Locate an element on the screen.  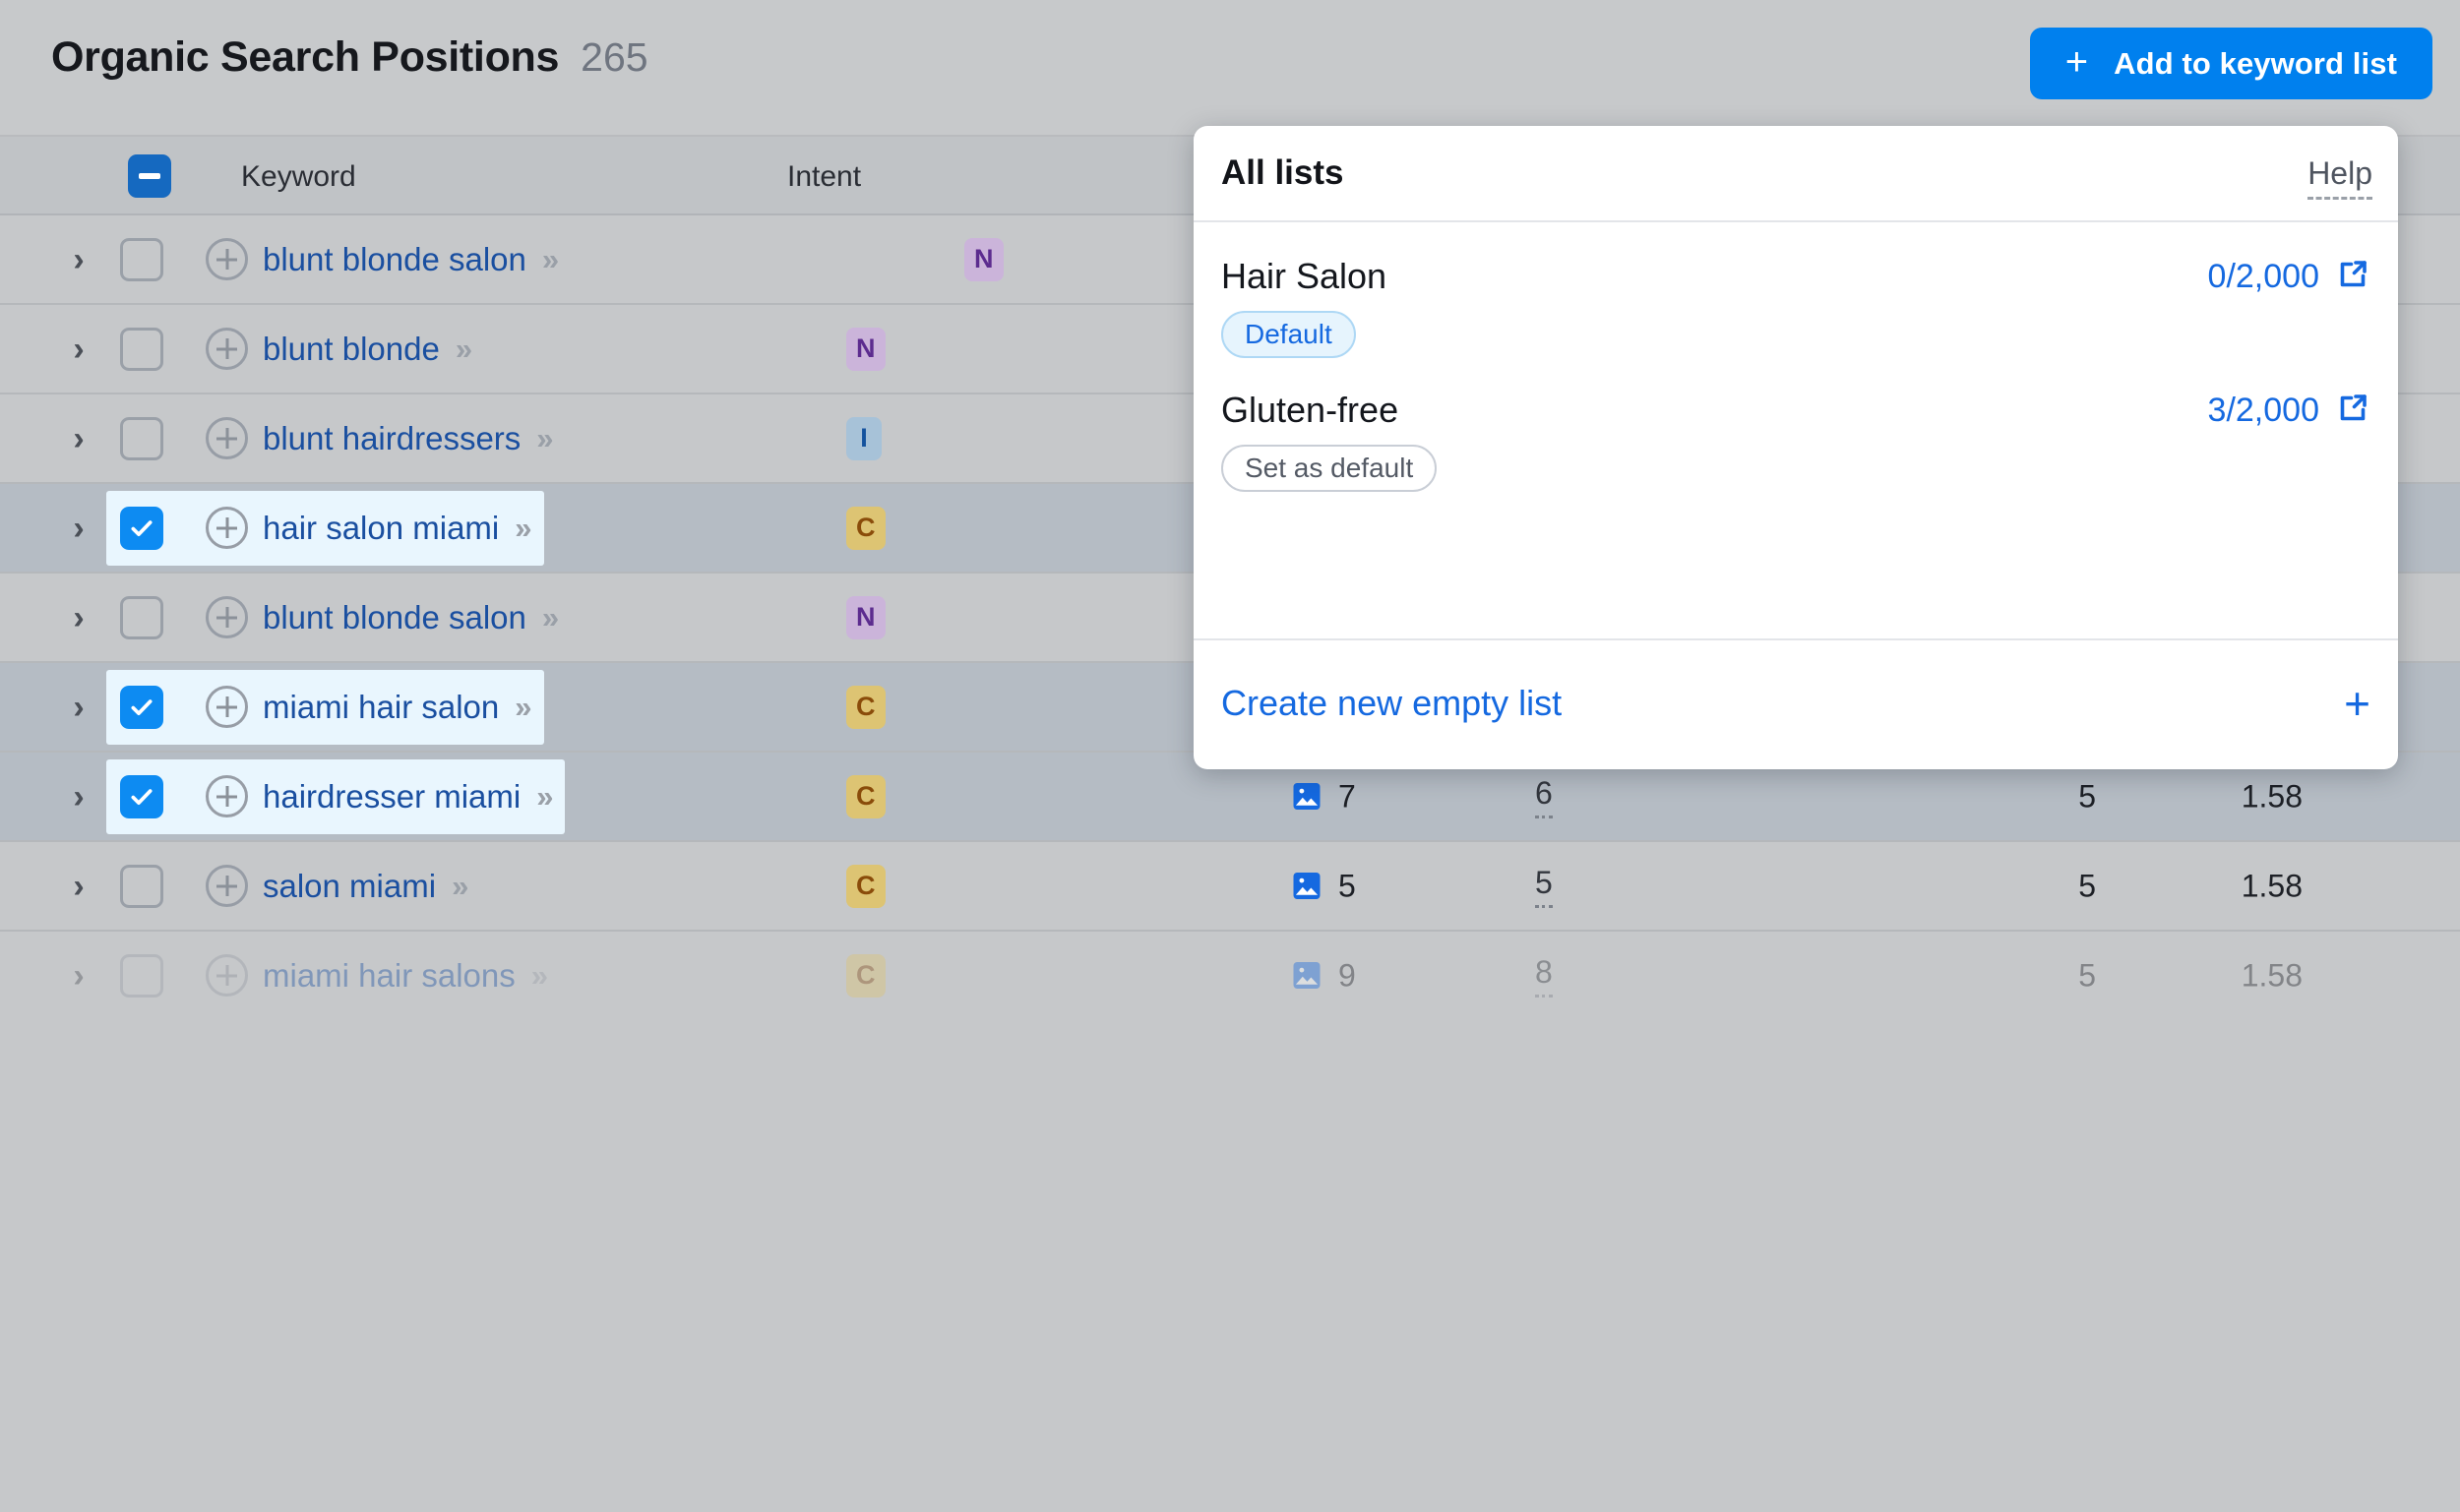
list-count: 3/2,000 is located at coordinates (2263, 410).